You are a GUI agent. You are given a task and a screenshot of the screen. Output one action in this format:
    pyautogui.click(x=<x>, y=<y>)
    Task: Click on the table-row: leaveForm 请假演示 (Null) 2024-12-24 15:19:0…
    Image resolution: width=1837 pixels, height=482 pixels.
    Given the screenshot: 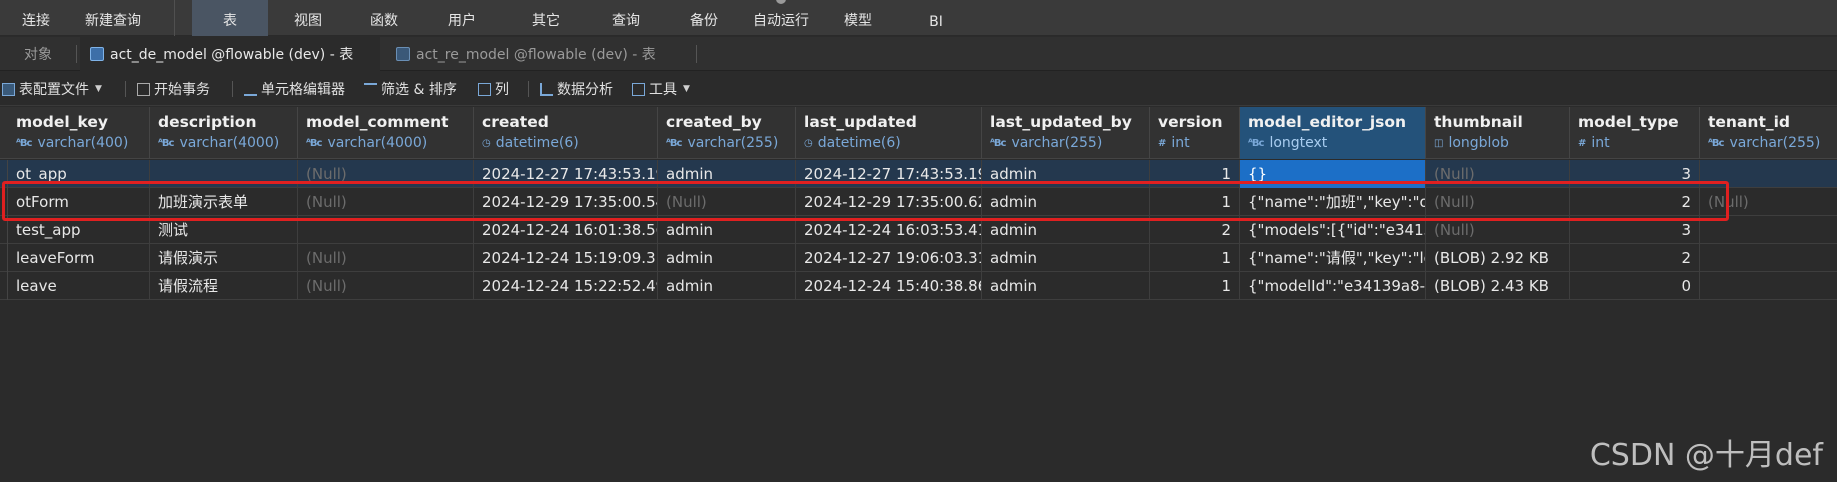 What is the action you would take?
    pyautogui.click(x=918, y=258)
    